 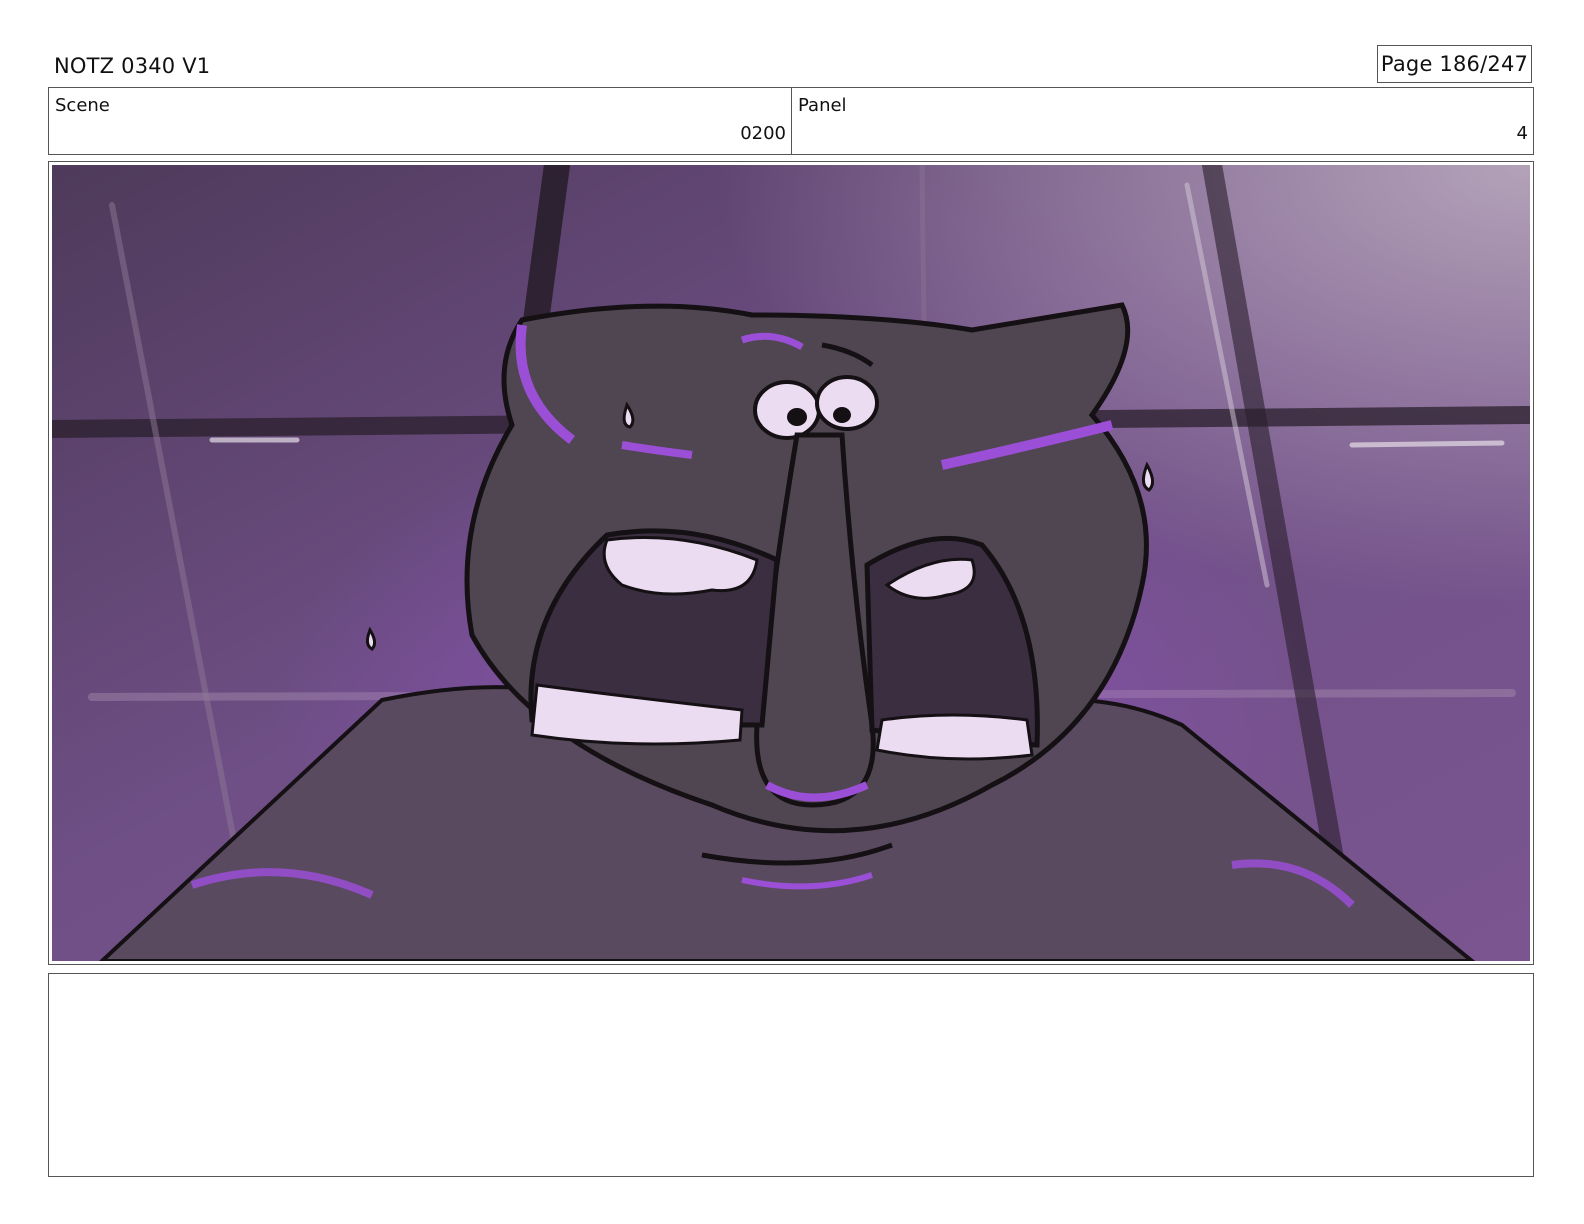 What do you see at coordinates (787, 410) in the screenshot?
I see `left-eye` at bounding box center [787, 410].